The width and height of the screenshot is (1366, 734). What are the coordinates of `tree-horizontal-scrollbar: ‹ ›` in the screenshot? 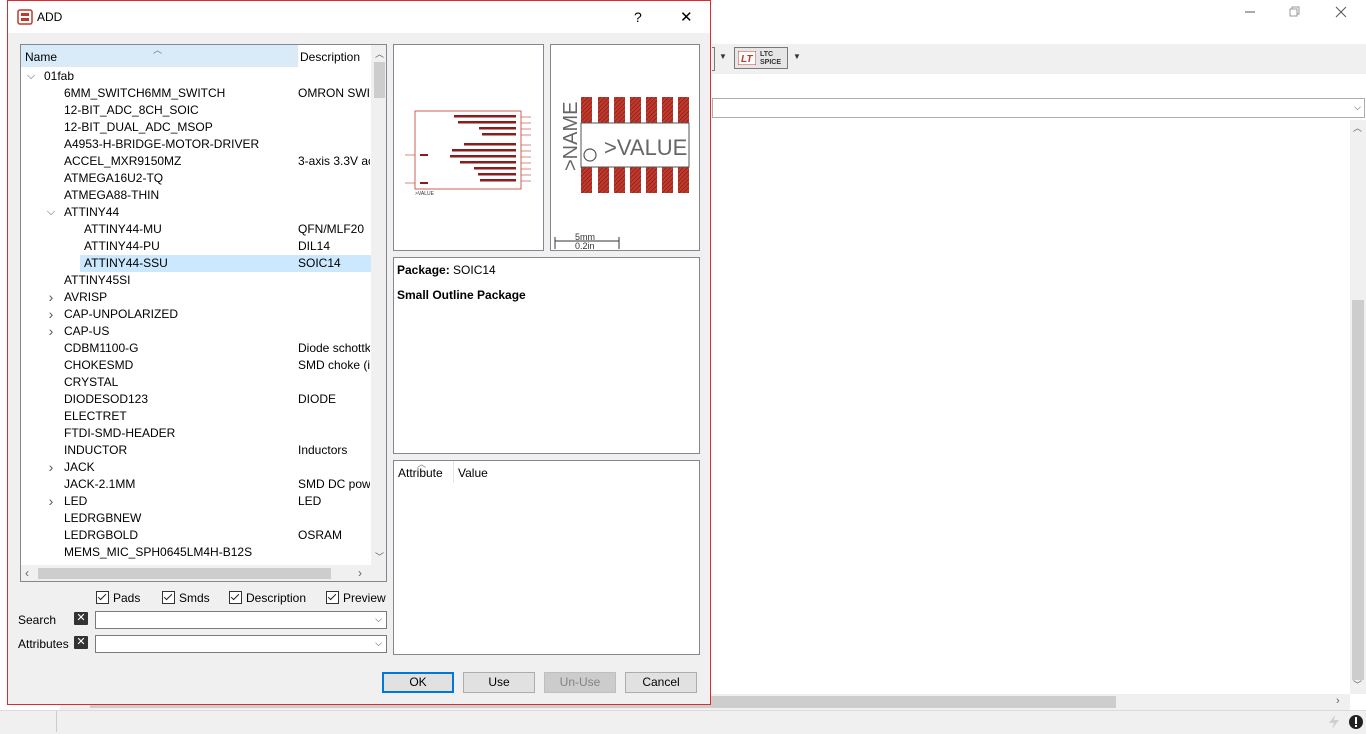 It's located at (196, 573).